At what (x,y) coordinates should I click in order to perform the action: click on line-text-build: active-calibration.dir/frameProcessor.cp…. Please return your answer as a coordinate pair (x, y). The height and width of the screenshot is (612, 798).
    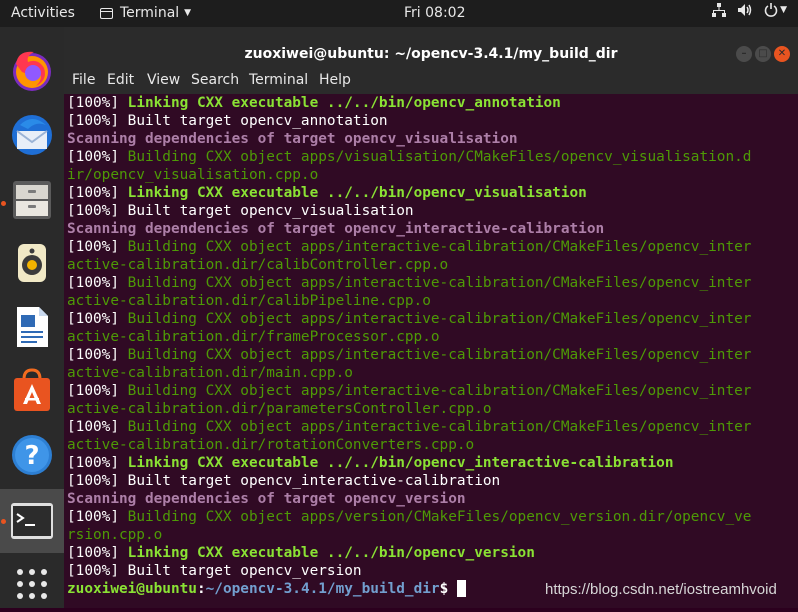
    Looking at the image, I should click on (253, 337).